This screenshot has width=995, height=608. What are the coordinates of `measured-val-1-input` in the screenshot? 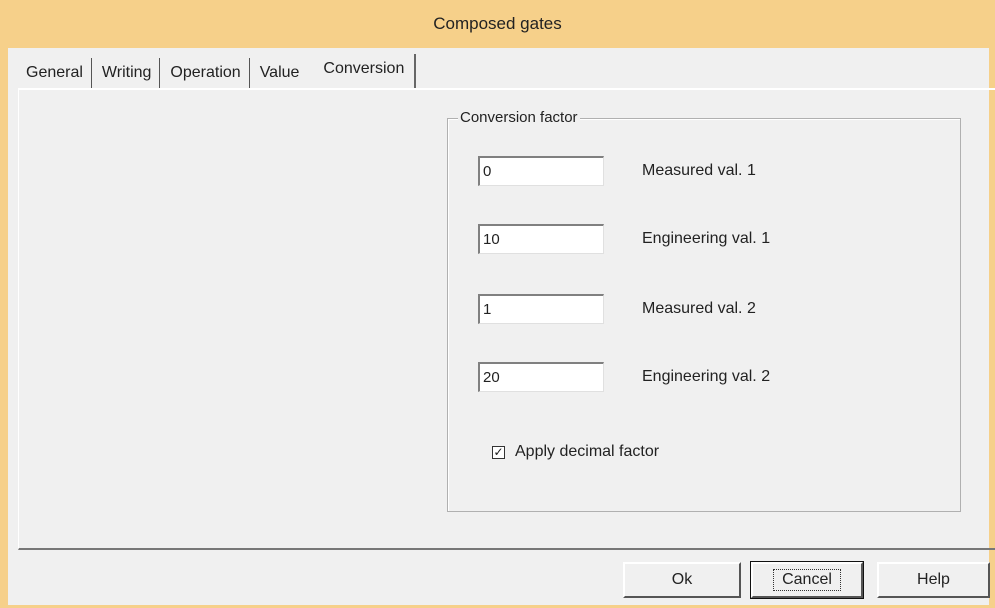 It's located at (541, 171).